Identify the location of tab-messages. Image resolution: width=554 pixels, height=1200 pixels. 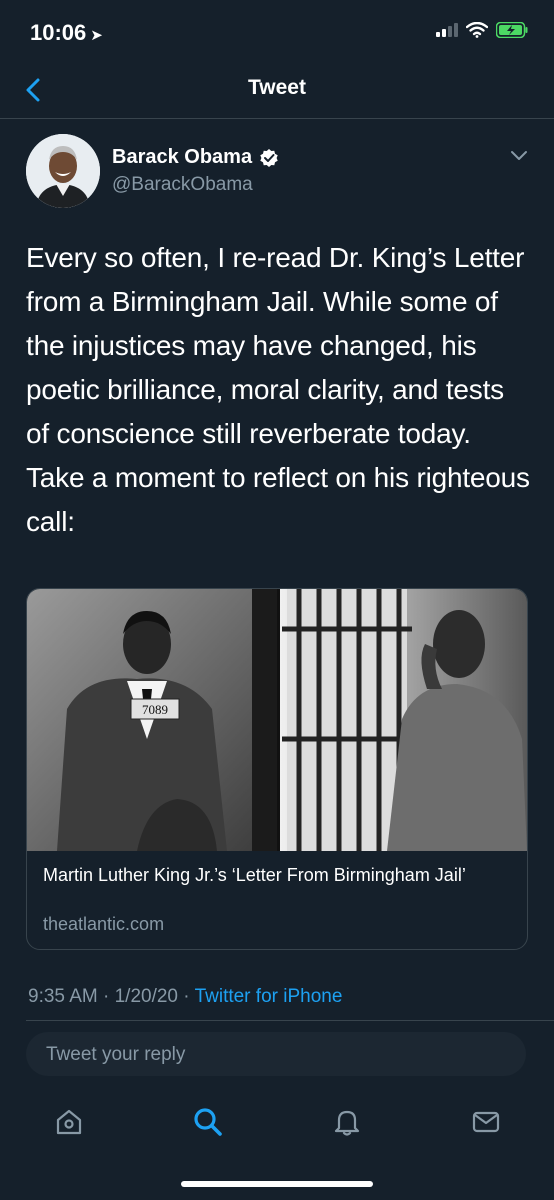
(486, 1122).